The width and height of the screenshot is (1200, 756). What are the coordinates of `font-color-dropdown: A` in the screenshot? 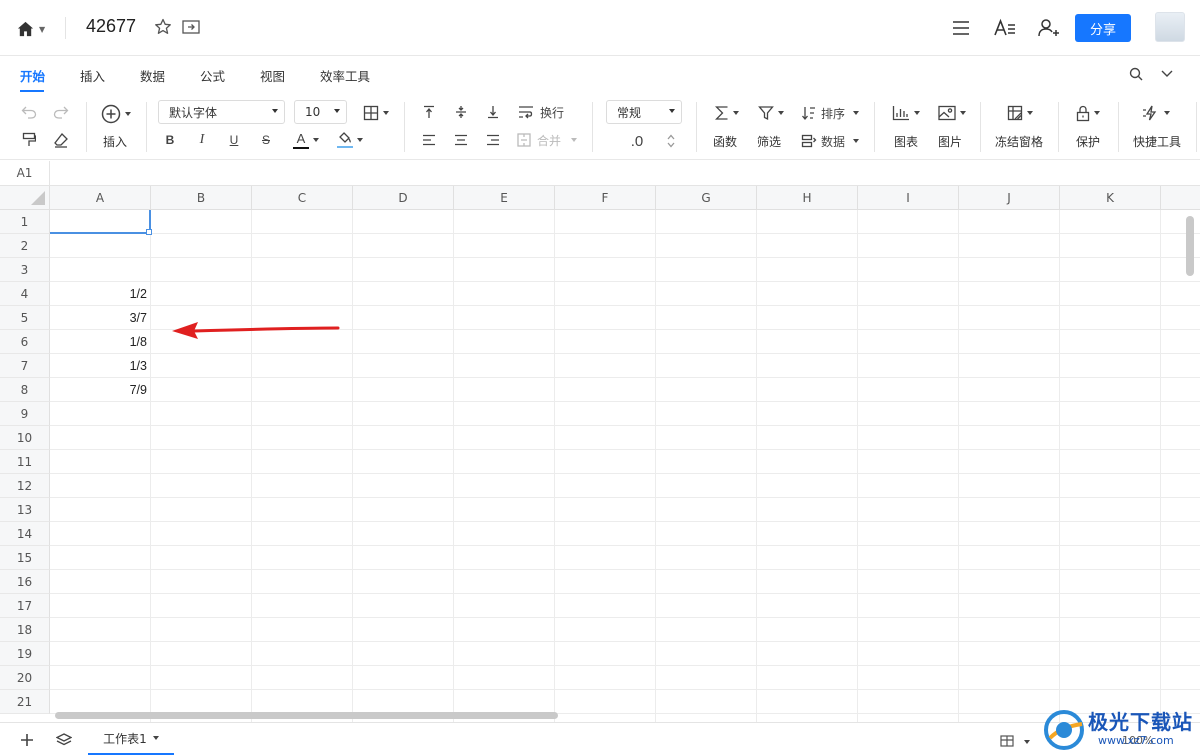 It's located at (306, 140).